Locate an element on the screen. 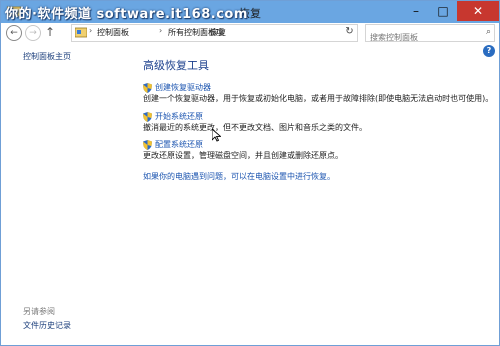 This screenshot has width=500, height=346. back-button: ← is located at coordinates (14, 33).